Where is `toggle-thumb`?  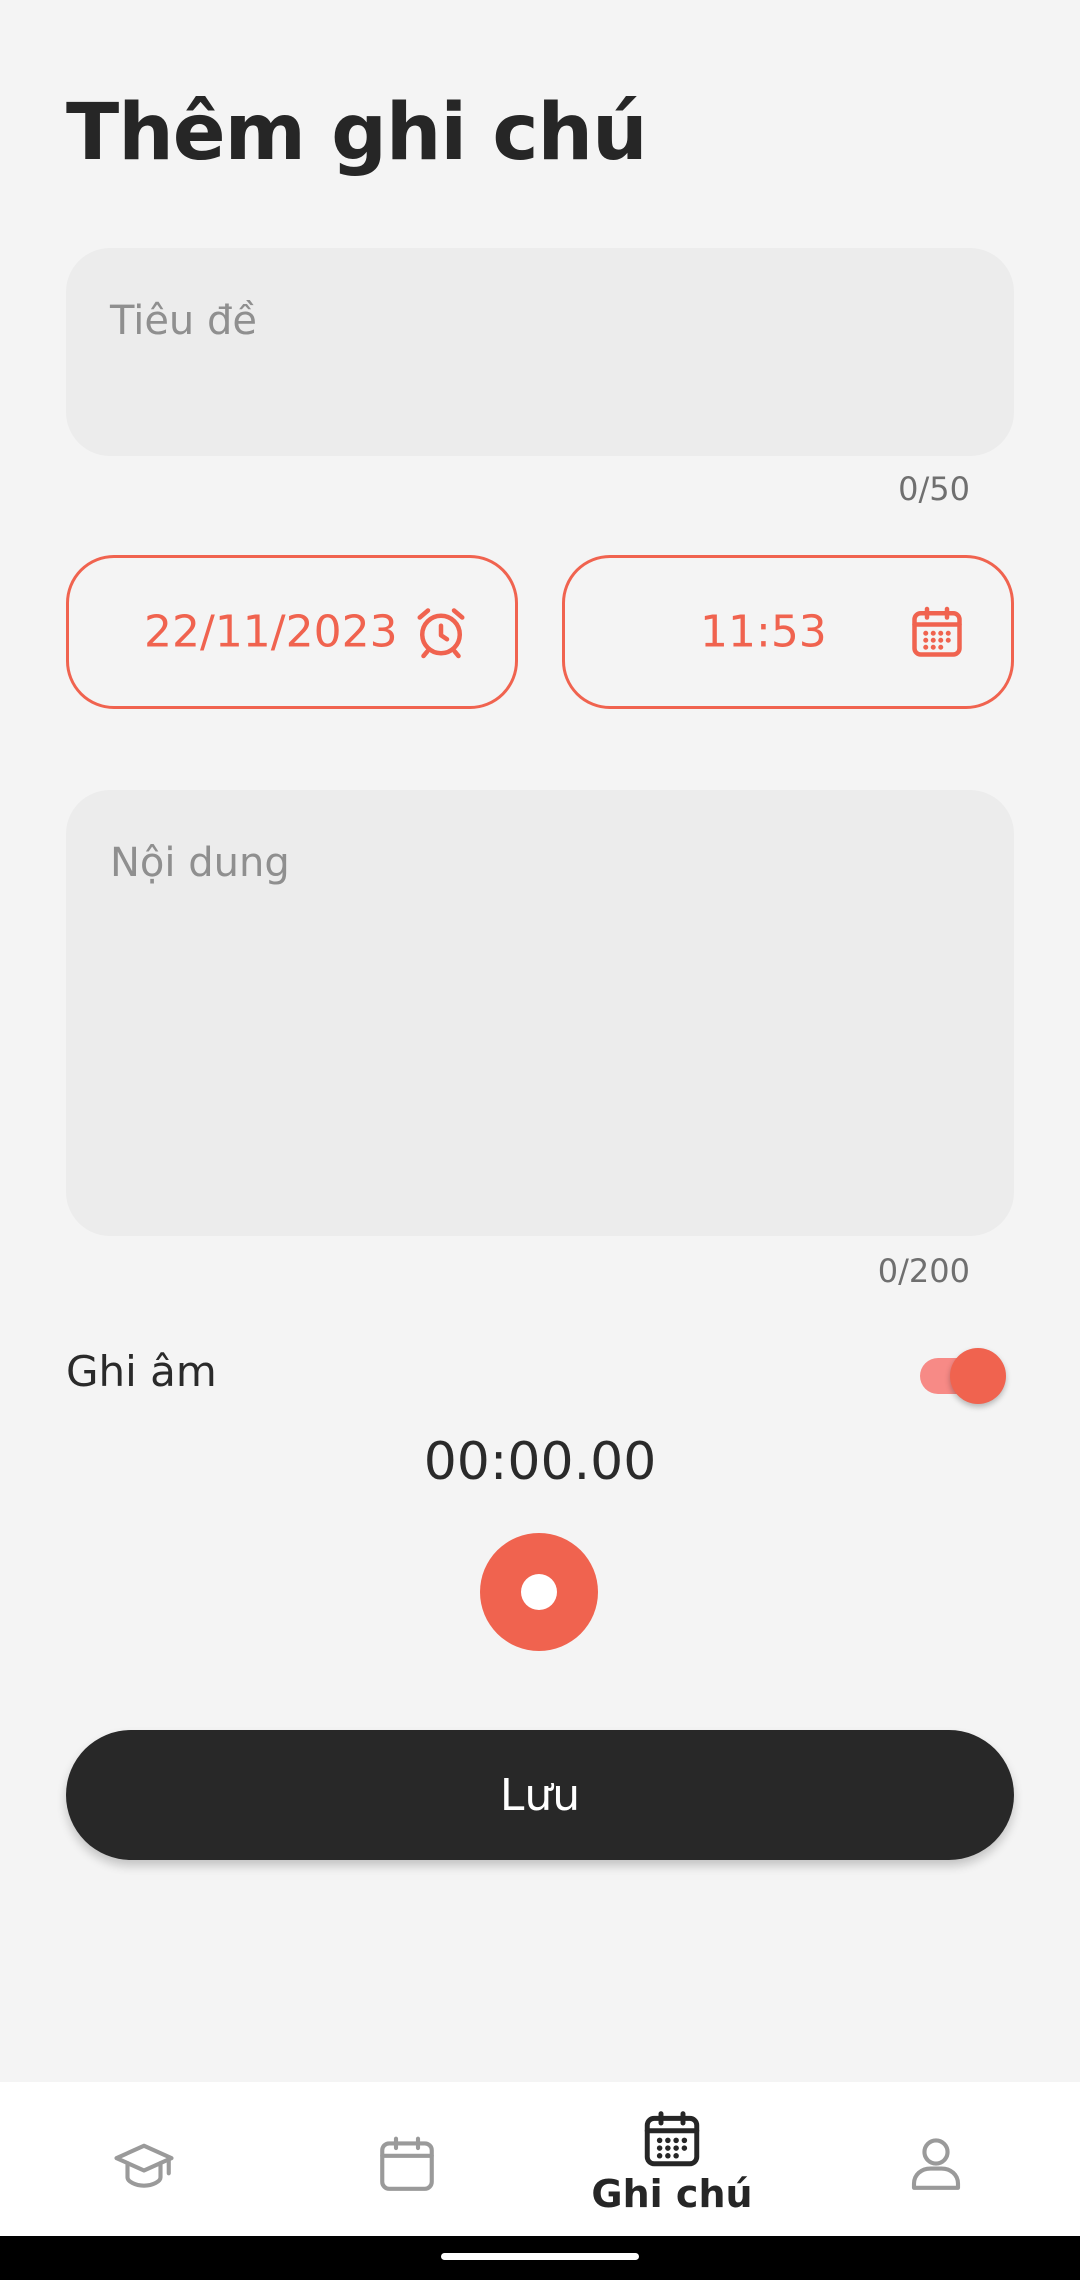 toggle-thumb is located at coordinates (978, 1376).